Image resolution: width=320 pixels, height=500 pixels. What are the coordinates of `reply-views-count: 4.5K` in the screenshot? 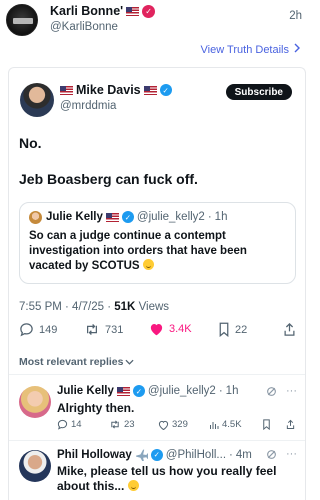 It's located at (232, 424).